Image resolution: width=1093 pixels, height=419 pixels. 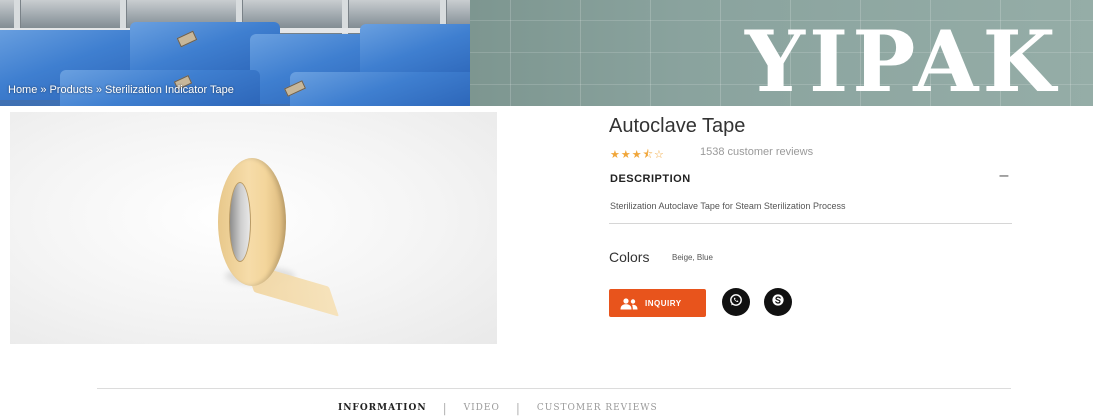 I want to click on product-title: Autoclave Tape, so click(x=677, y=126).